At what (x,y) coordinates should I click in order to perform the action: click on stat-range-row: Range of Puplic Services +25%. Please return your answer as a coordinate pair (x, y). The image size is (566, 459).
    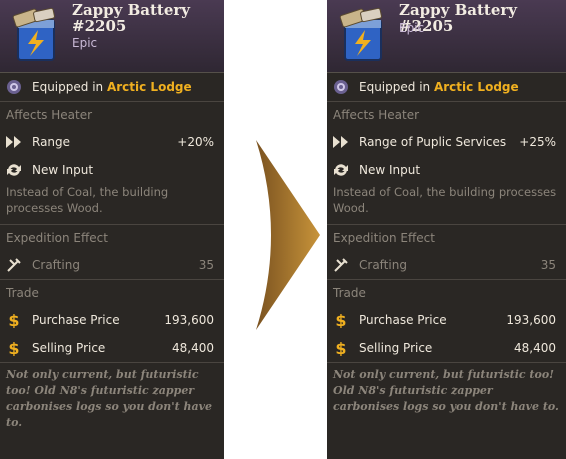
    Looking at the image, I should click on (446, 142).